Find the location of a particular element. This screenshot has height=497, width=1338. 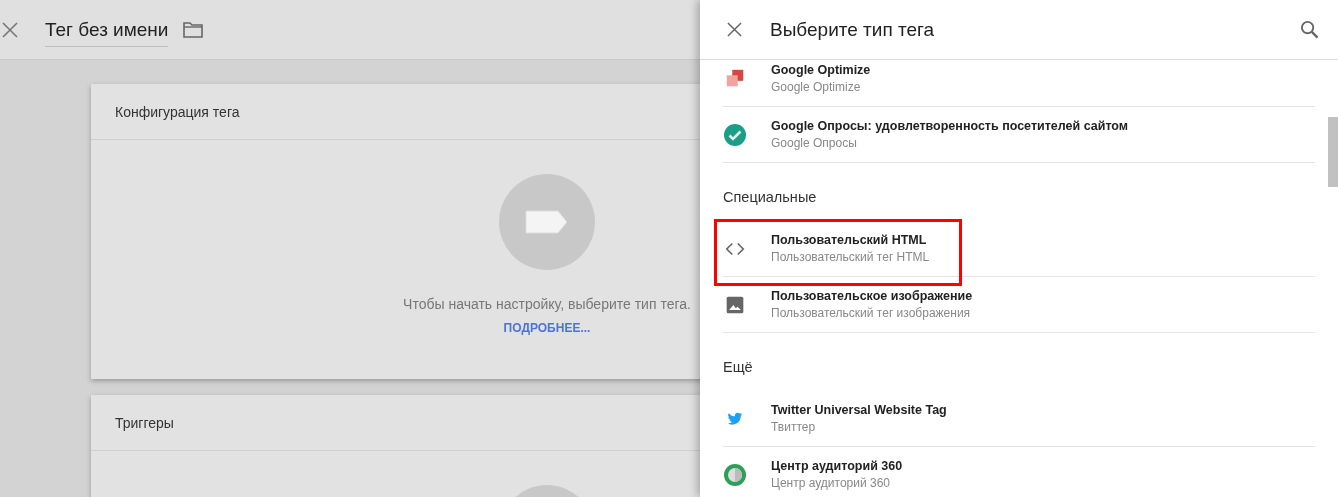

search-icon is located at coordinates (1309, 29).